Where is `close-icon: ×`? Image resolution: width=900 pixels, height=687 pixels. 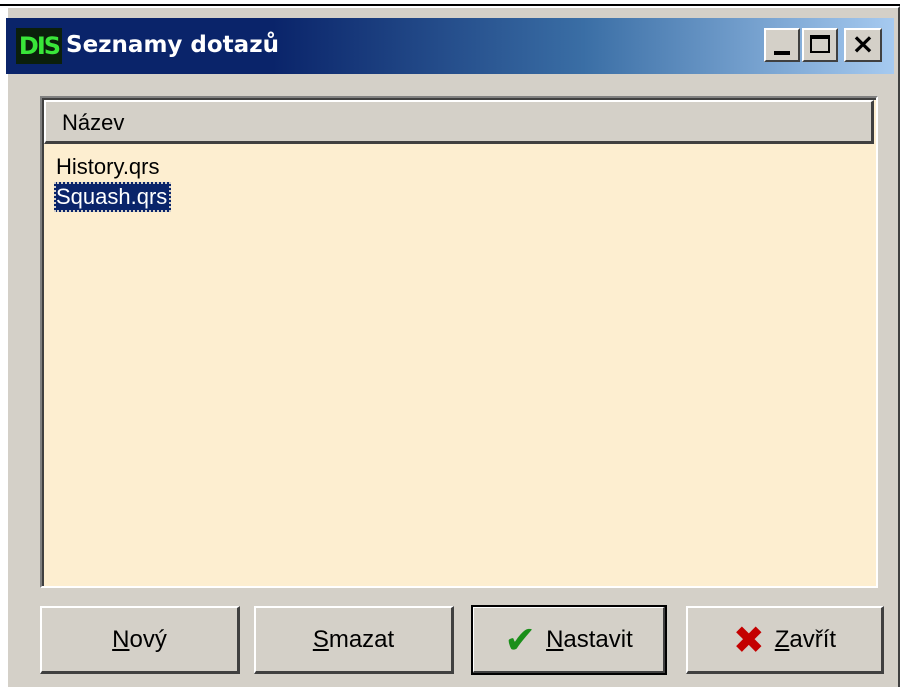 close-icon: × is located at coordinates (863, 43).